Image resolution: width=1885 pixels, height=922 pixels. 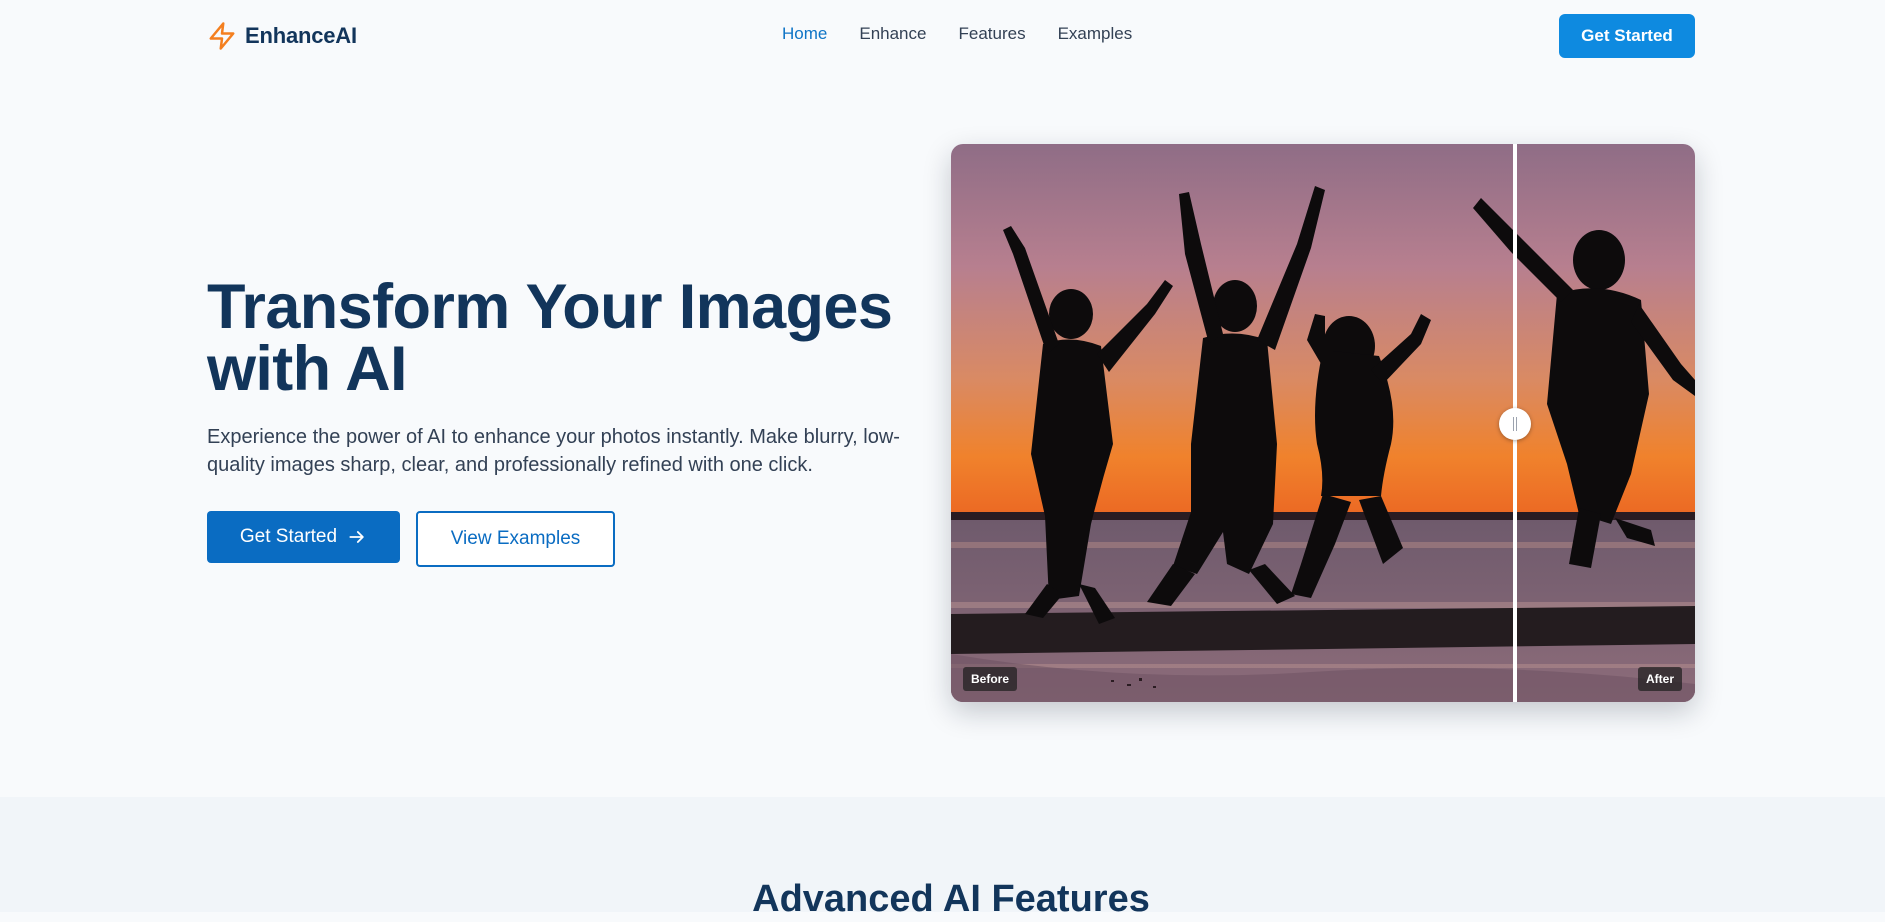 I want to click on nav-examples: Examples, so click(x=1095, y=34).